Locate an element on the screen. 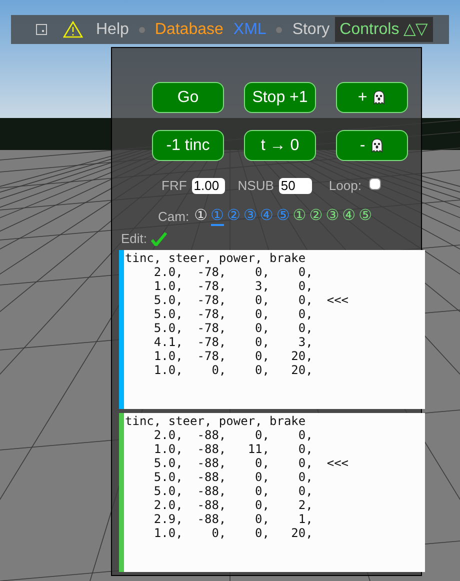  frf-label: FRF is located at coordinates (174, 186).